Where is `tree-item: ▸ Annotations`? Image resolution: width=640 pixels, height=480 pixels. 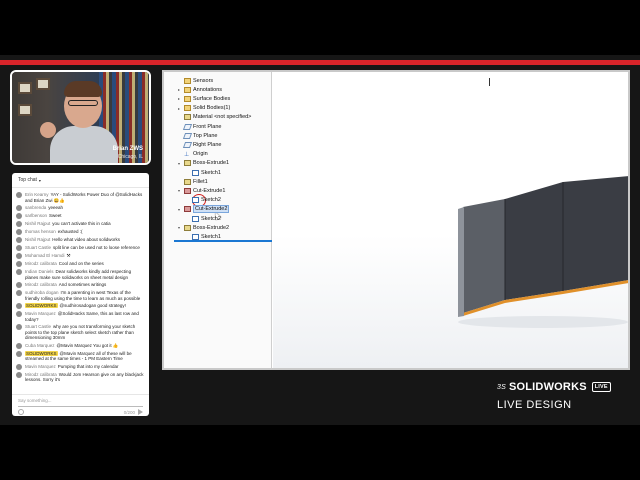 tree-item: ▸ Annotations is located at coordinates (200, 89).